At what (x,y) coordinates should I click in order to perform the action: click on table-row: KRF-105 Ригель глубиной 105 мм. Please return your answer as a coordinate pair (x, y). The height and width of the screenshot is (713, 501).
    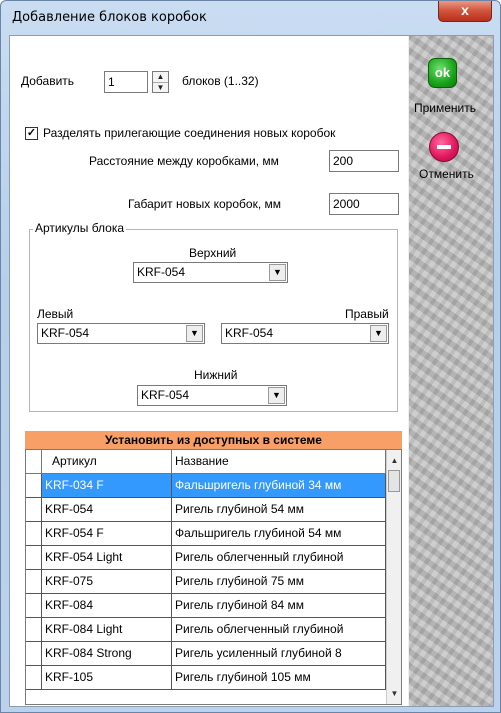
    Looking at the image, I should click on (206, 678).